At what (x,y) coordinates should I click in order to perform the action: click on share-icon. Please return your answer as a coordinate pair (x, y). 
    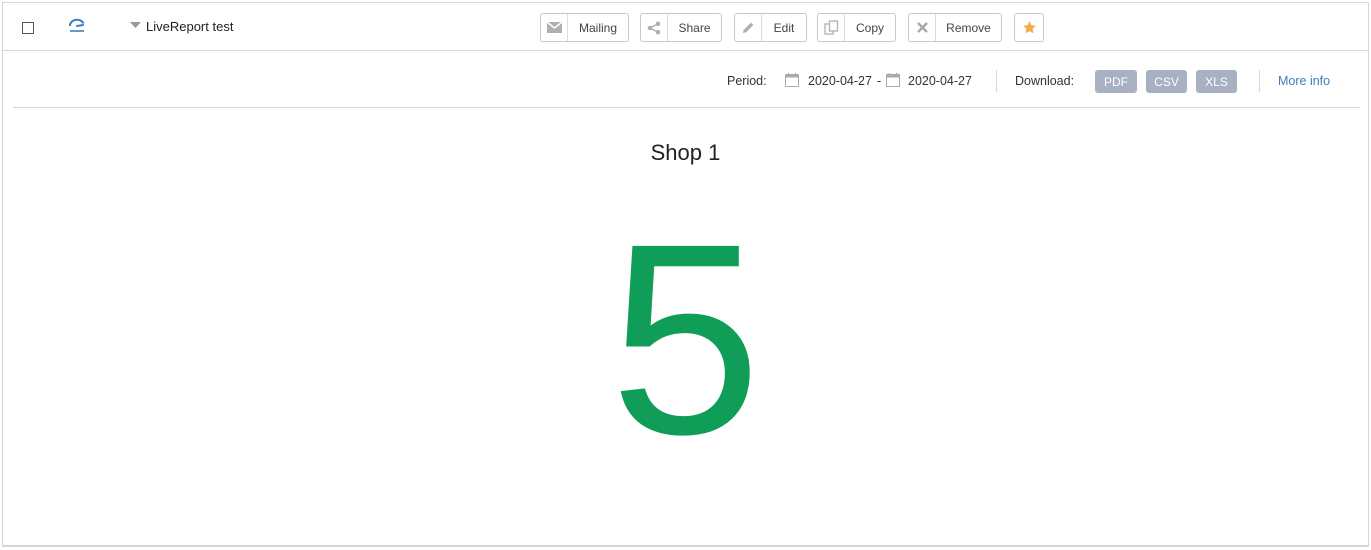
    Looking at the image, I should click on (654, 27).